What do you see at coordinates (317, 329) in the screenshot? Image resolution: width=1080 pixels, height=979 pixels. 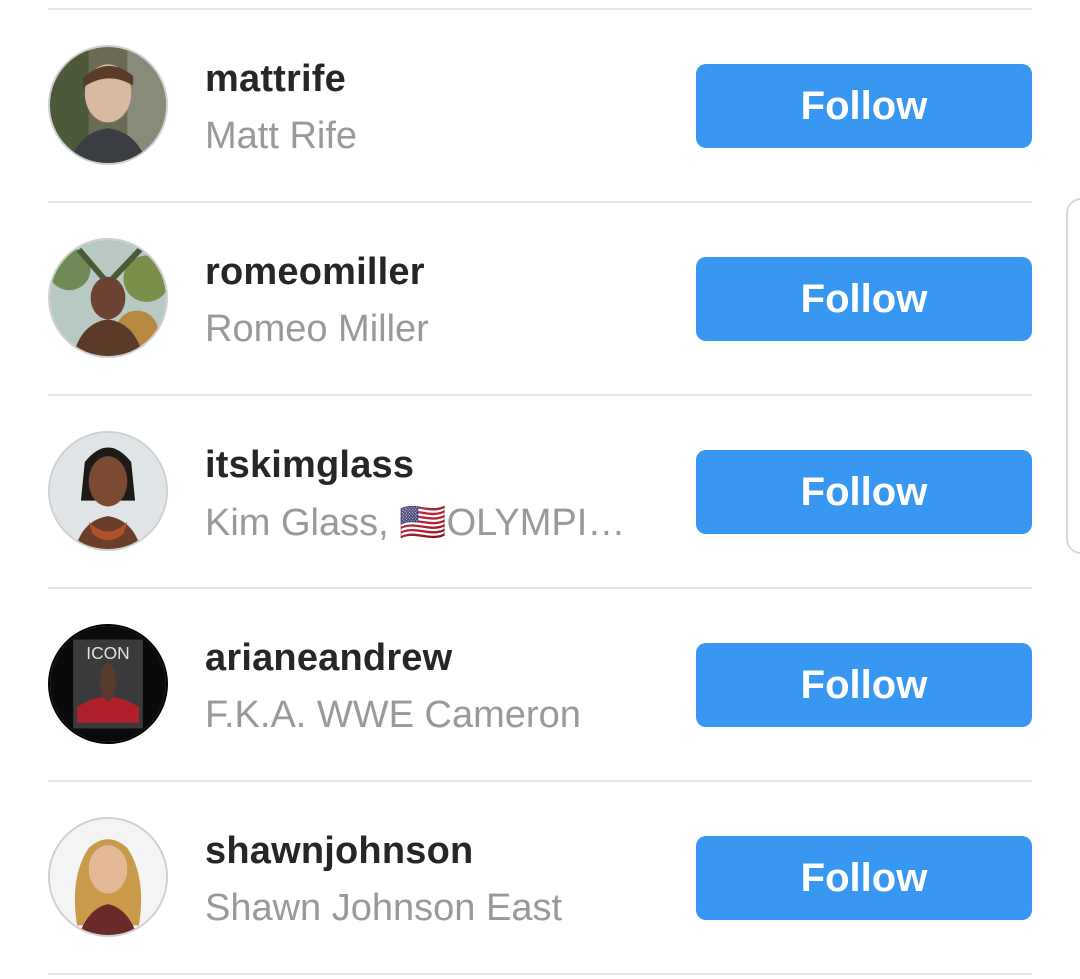 I see `full-name: Romeo Miller` at bounding box center [317, 329].